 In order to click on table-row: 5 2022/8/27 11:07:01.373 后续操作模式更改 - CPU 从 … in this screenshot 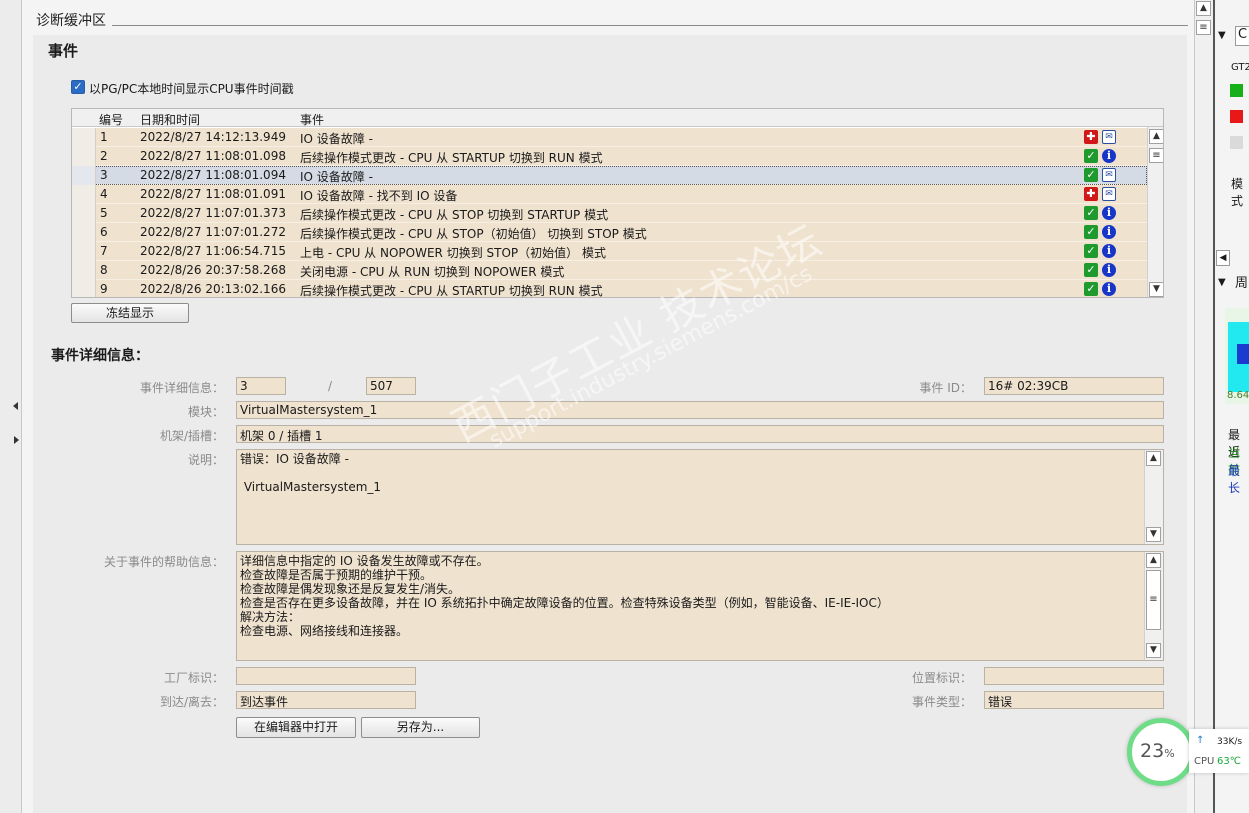, I will do `click(609, 213)`.